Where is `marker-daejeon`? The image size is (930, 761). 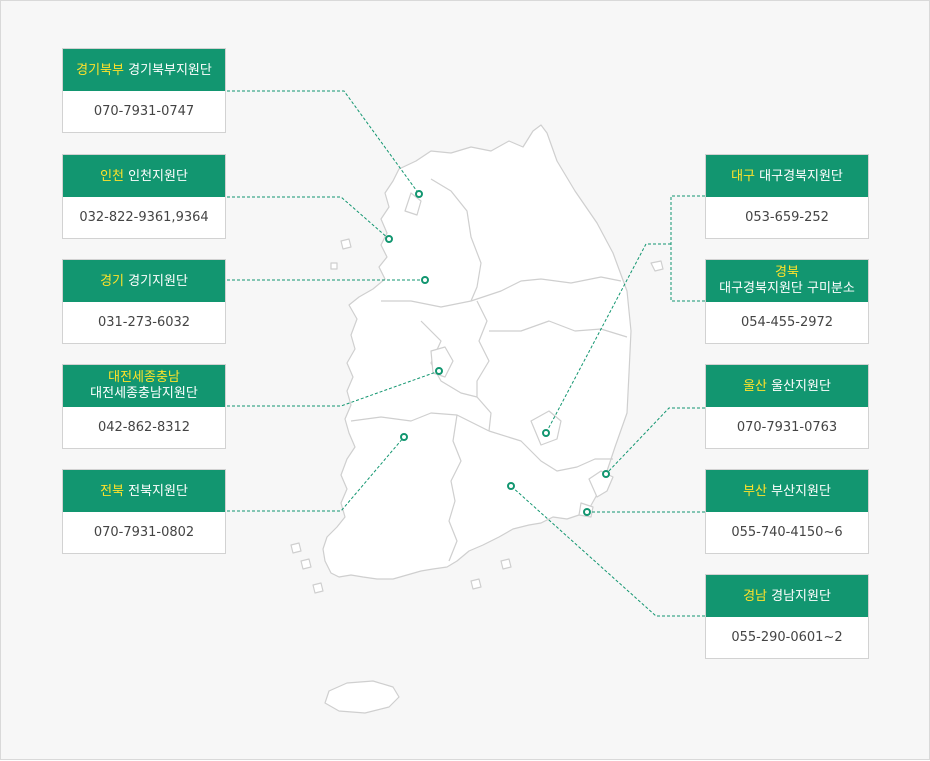 marker-daejeon is located at coordinates (439, 371).